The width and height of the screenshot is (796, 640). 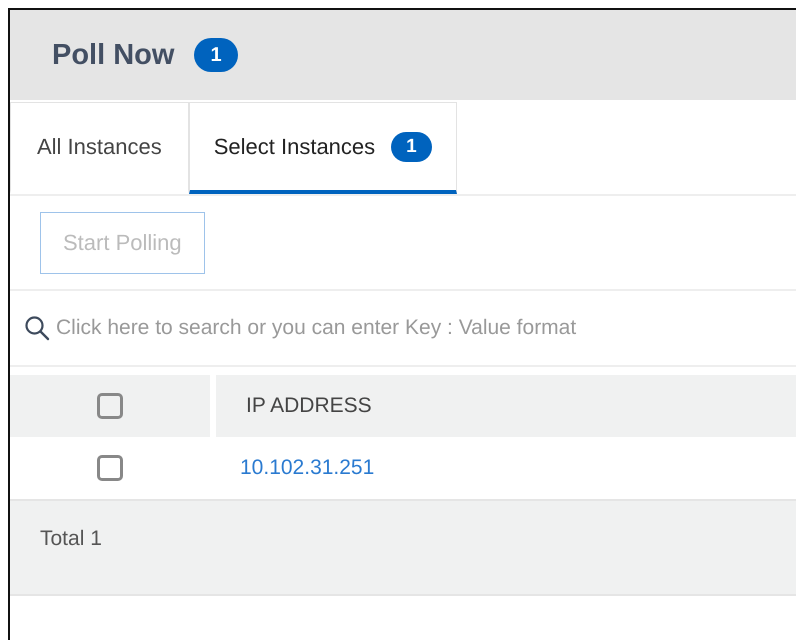 I want to click on column-header: IP ADDRESS, so click(x=309, y=406).